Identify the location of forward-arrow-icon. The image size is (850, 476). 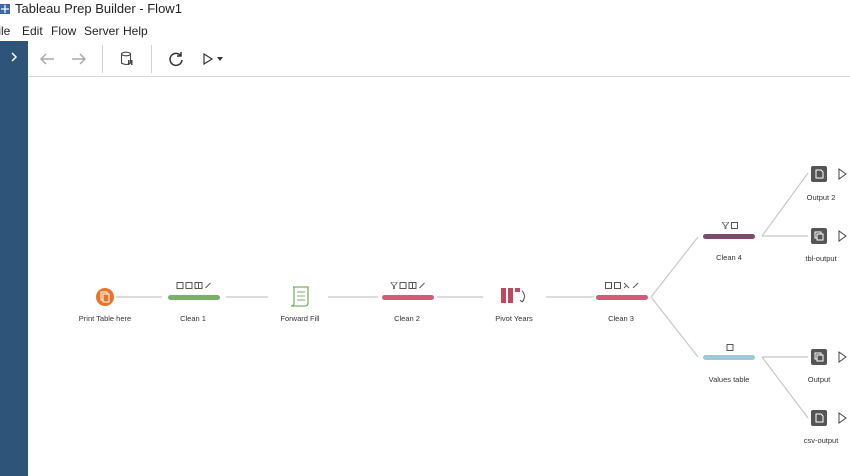
(79, 59).